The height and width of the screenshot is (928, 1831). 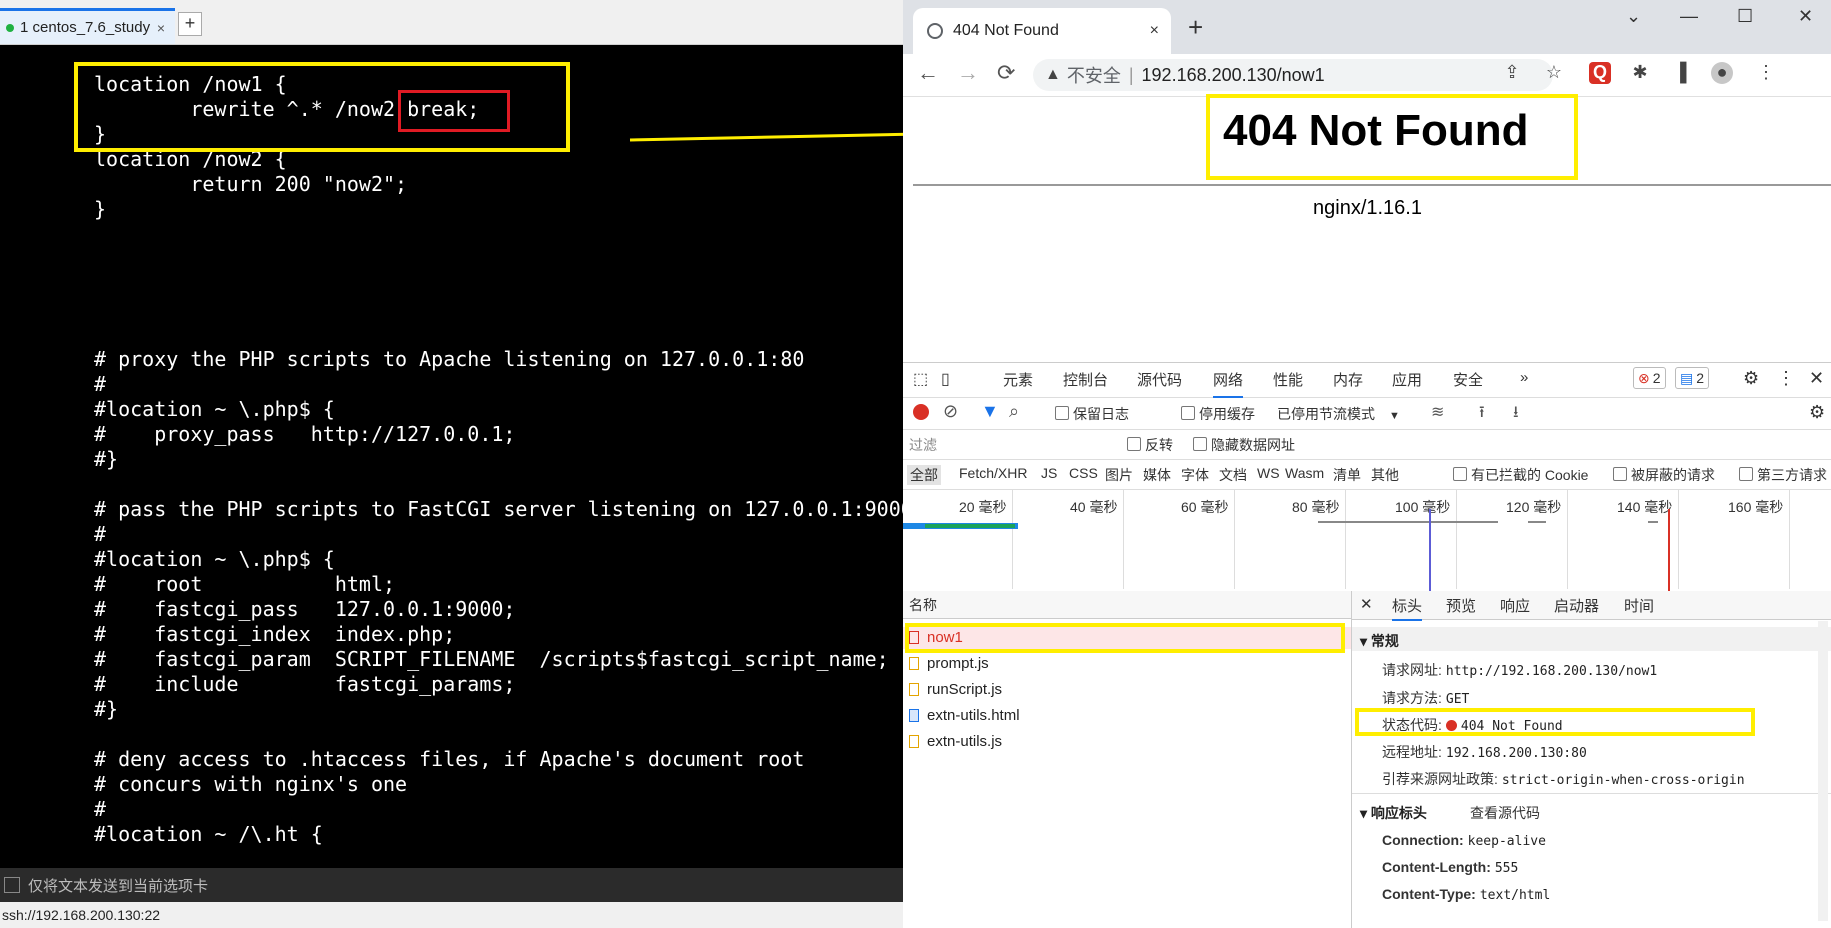 What do you see at coordinates (1049, 473) in the screenshot?
I see `type-js: JS` at bounding box center [1049, 473].